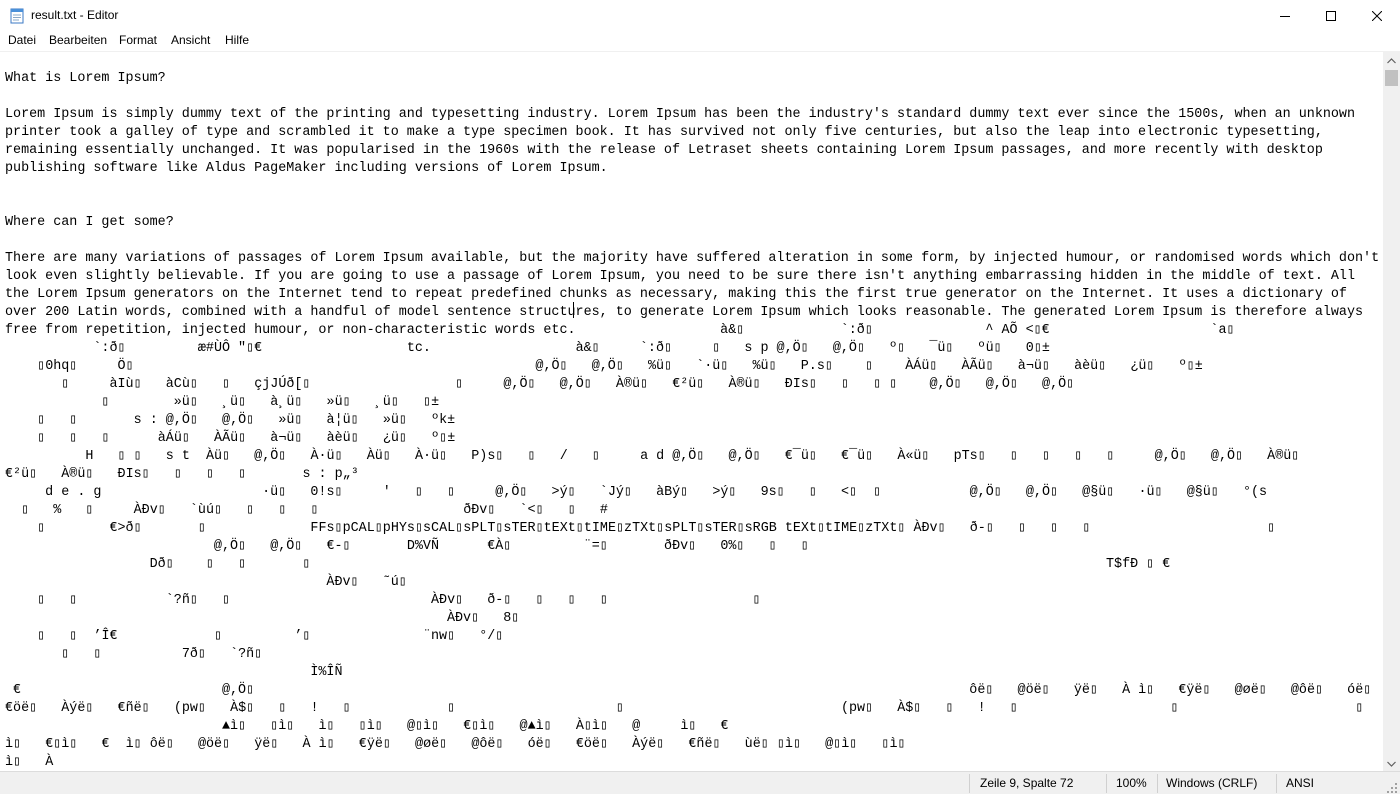 This screenshot has width=1400, height=794. I want to click on menu-ansicht: Ansicht, so click(190, 40).